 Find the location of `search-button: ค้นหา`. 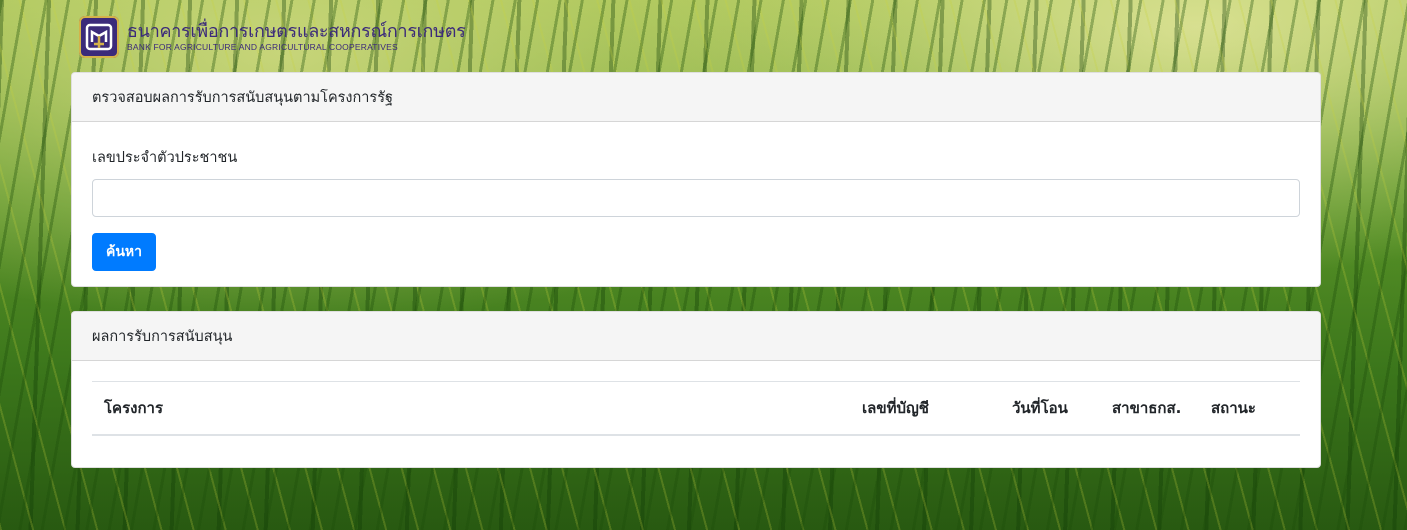

search-button: ค้นหา is located at coordinates (124, 252).